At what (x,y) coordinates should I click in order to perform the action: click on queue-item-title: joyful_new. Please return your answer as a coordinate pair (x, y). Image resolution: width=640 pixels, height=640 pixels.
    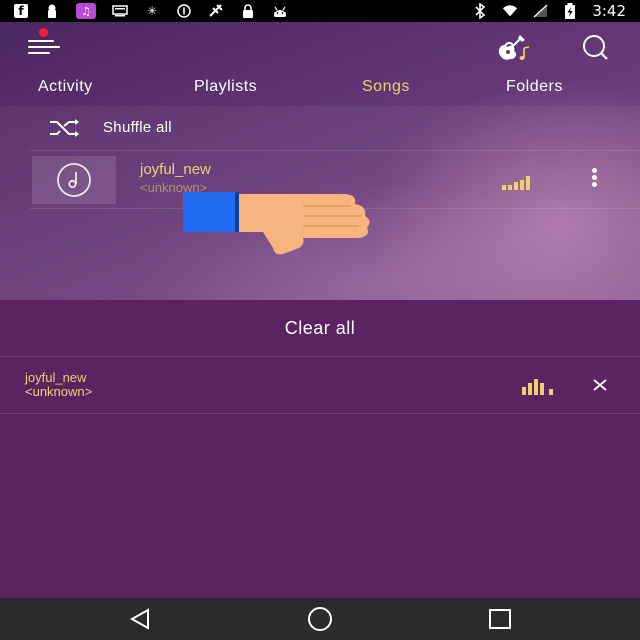
    Looking at the image, I should click on (56, 377).